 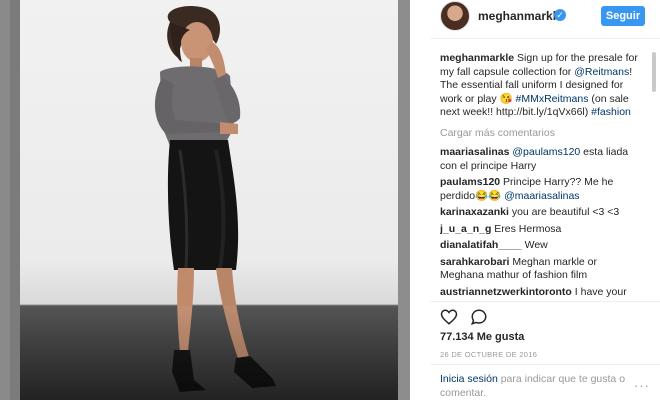 I want to click on comment-item: dianalatifah____ Wew, so click(x=540, y=246).